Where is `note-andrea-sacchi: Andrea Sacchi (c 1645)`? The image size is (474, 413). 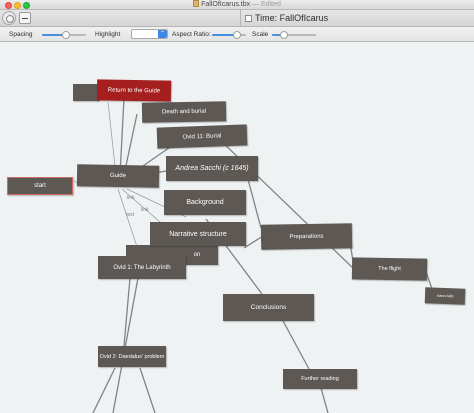 note-andrea-sacchi: Andrea Sacchi (c 1645) is located at coordinates (212, 168).